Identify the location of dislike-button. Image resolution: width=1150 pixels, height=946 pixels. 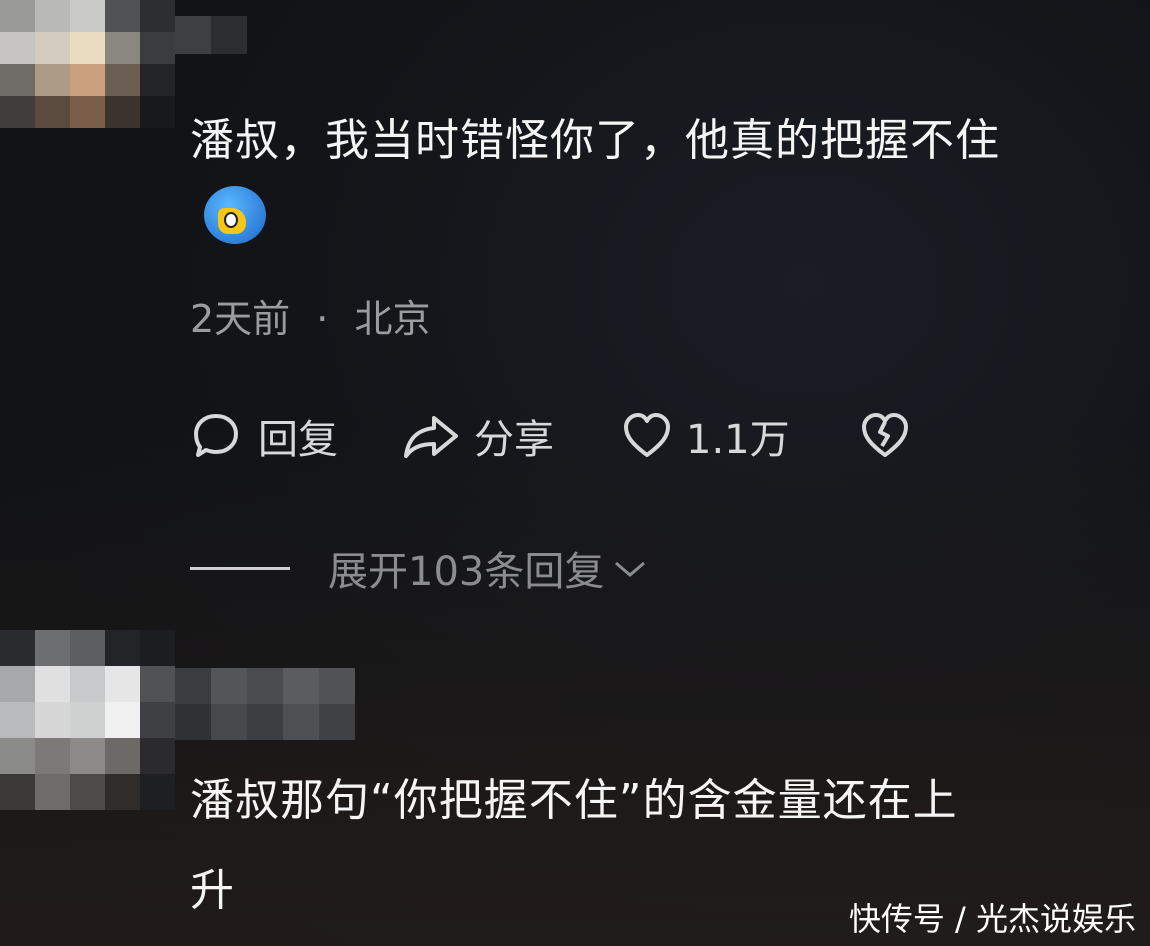
(885, 436).